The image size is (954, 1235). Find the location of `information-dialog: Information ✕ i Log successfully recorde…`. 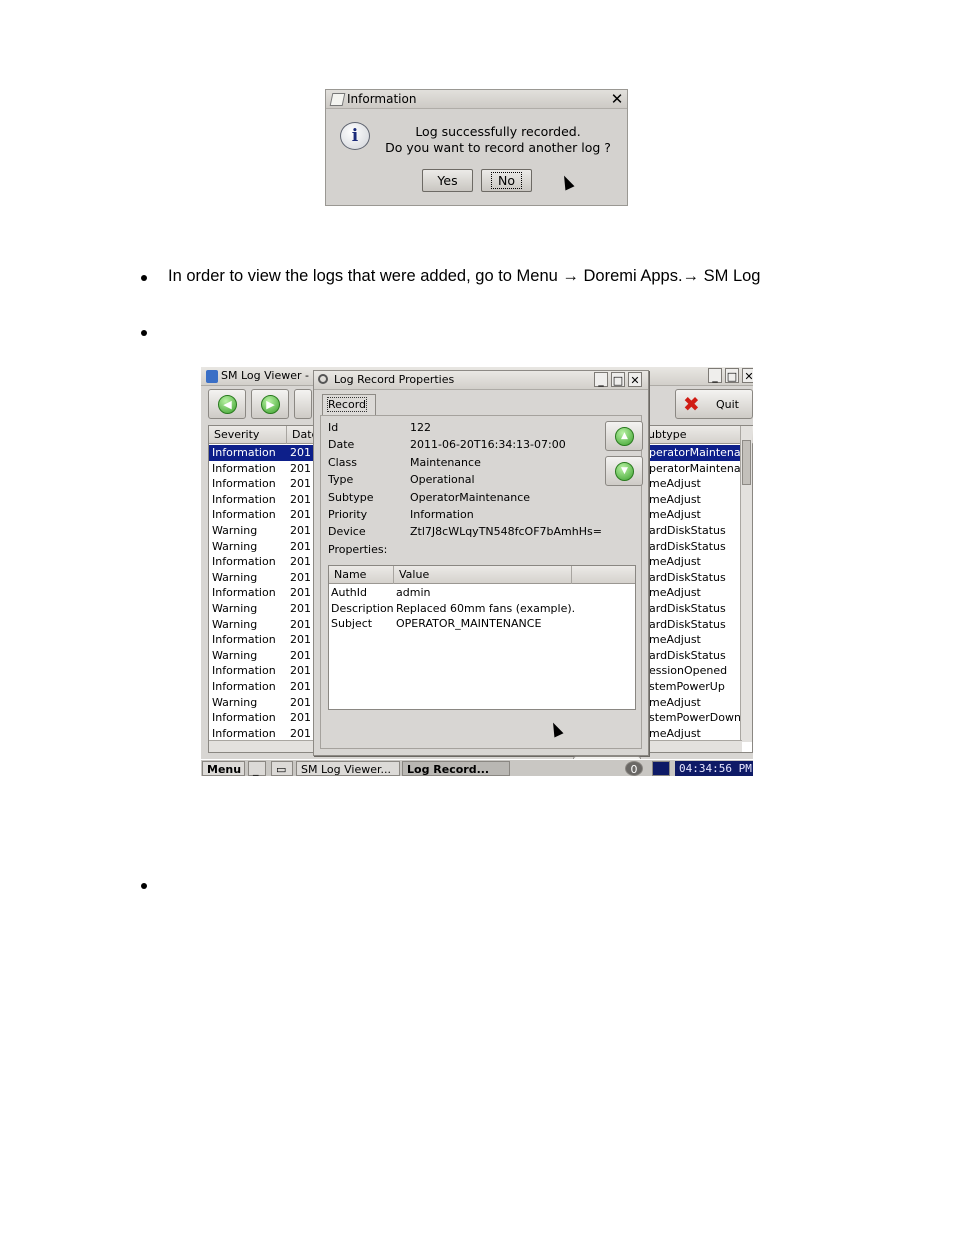

information-dialog: Information ✕ i Log successfully recorde… is located at coordinates (476, 147).